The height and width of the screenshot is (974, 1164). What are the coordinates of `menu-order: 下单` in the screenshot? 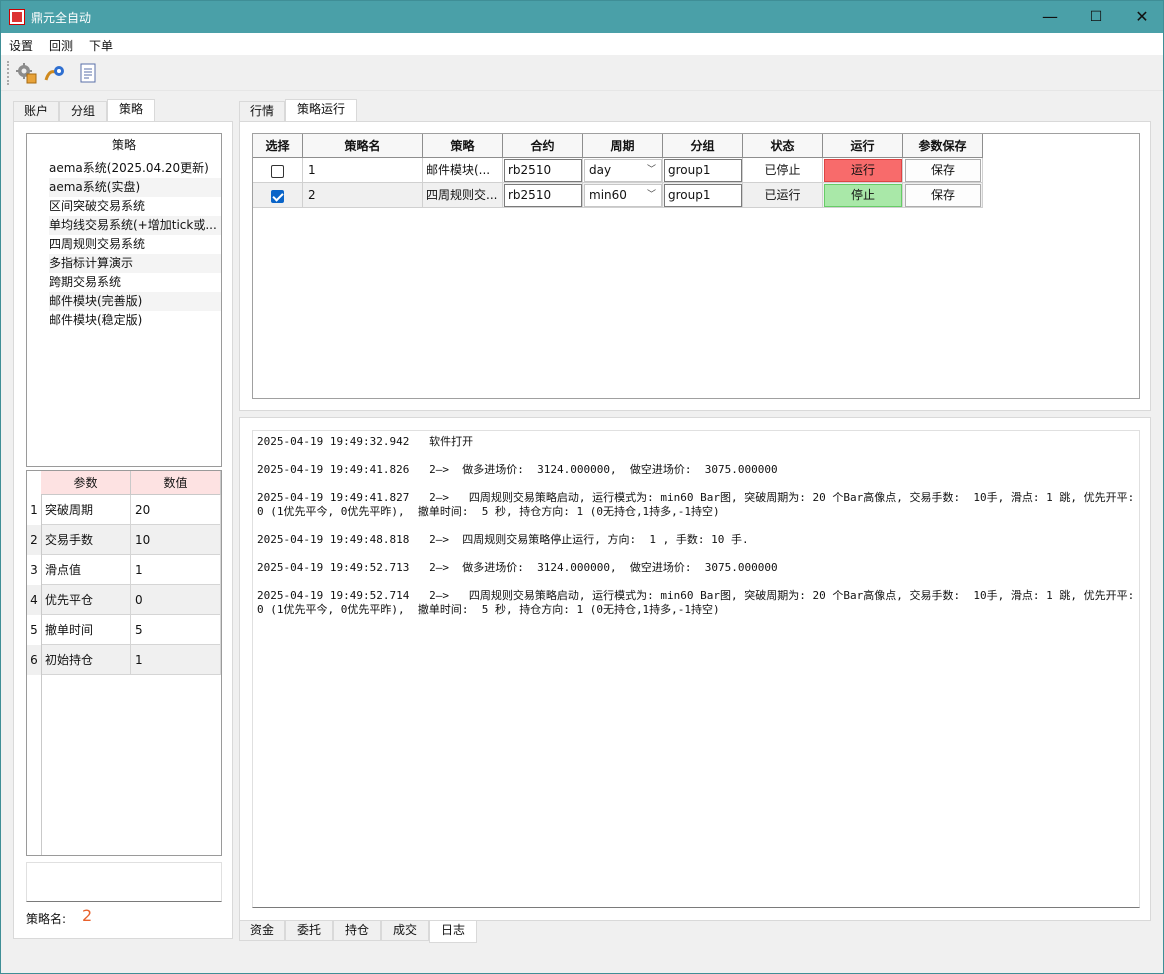 It's located at (101, 45).